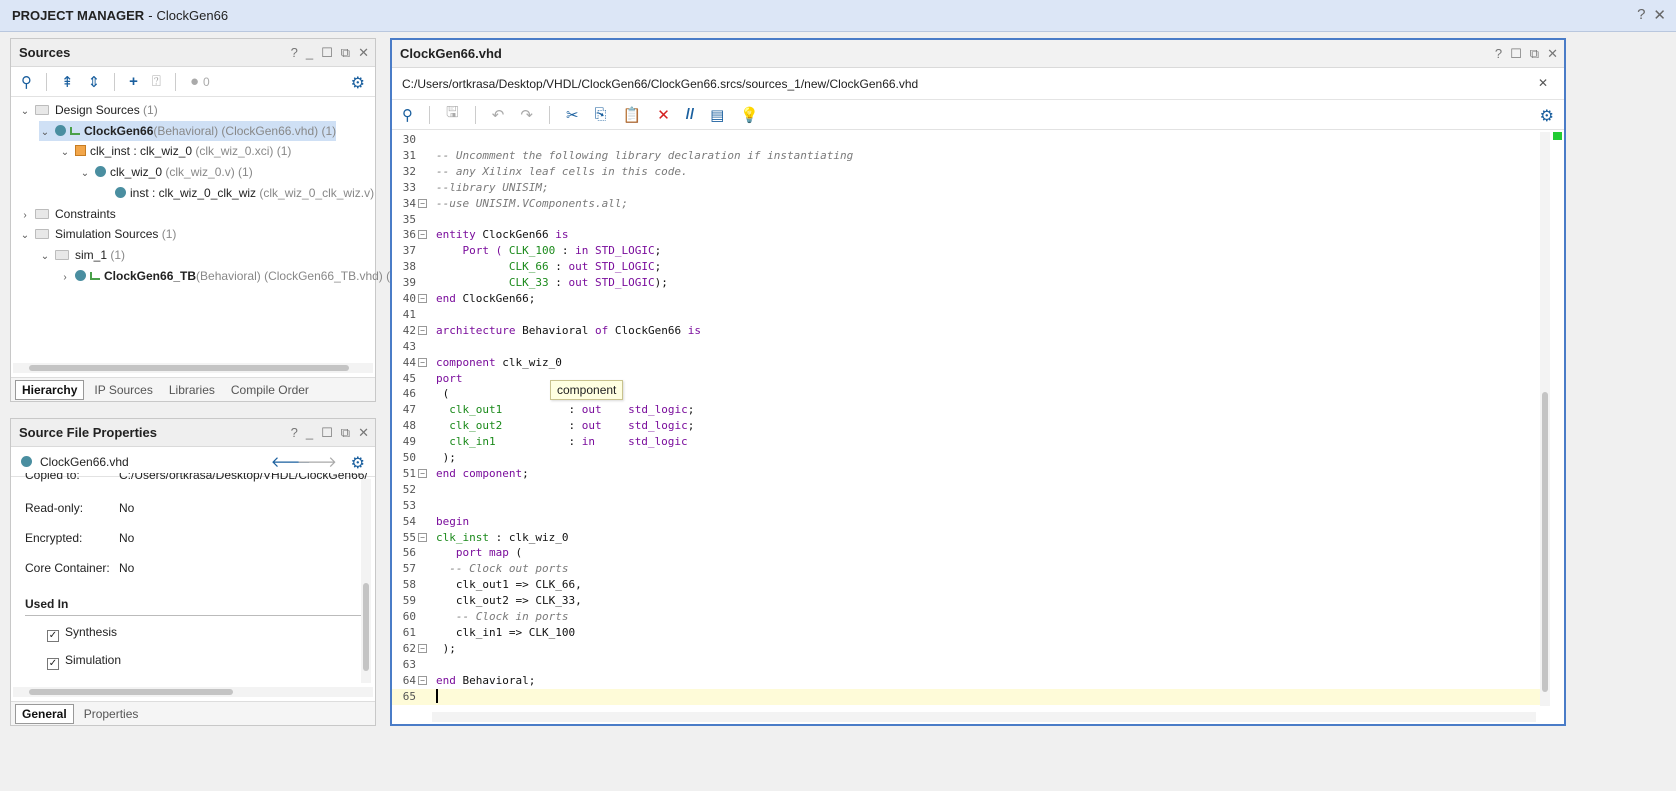  I want to click on code-line: 38 CLK_66 : out STD_LOGIC;, so click(971, 267).